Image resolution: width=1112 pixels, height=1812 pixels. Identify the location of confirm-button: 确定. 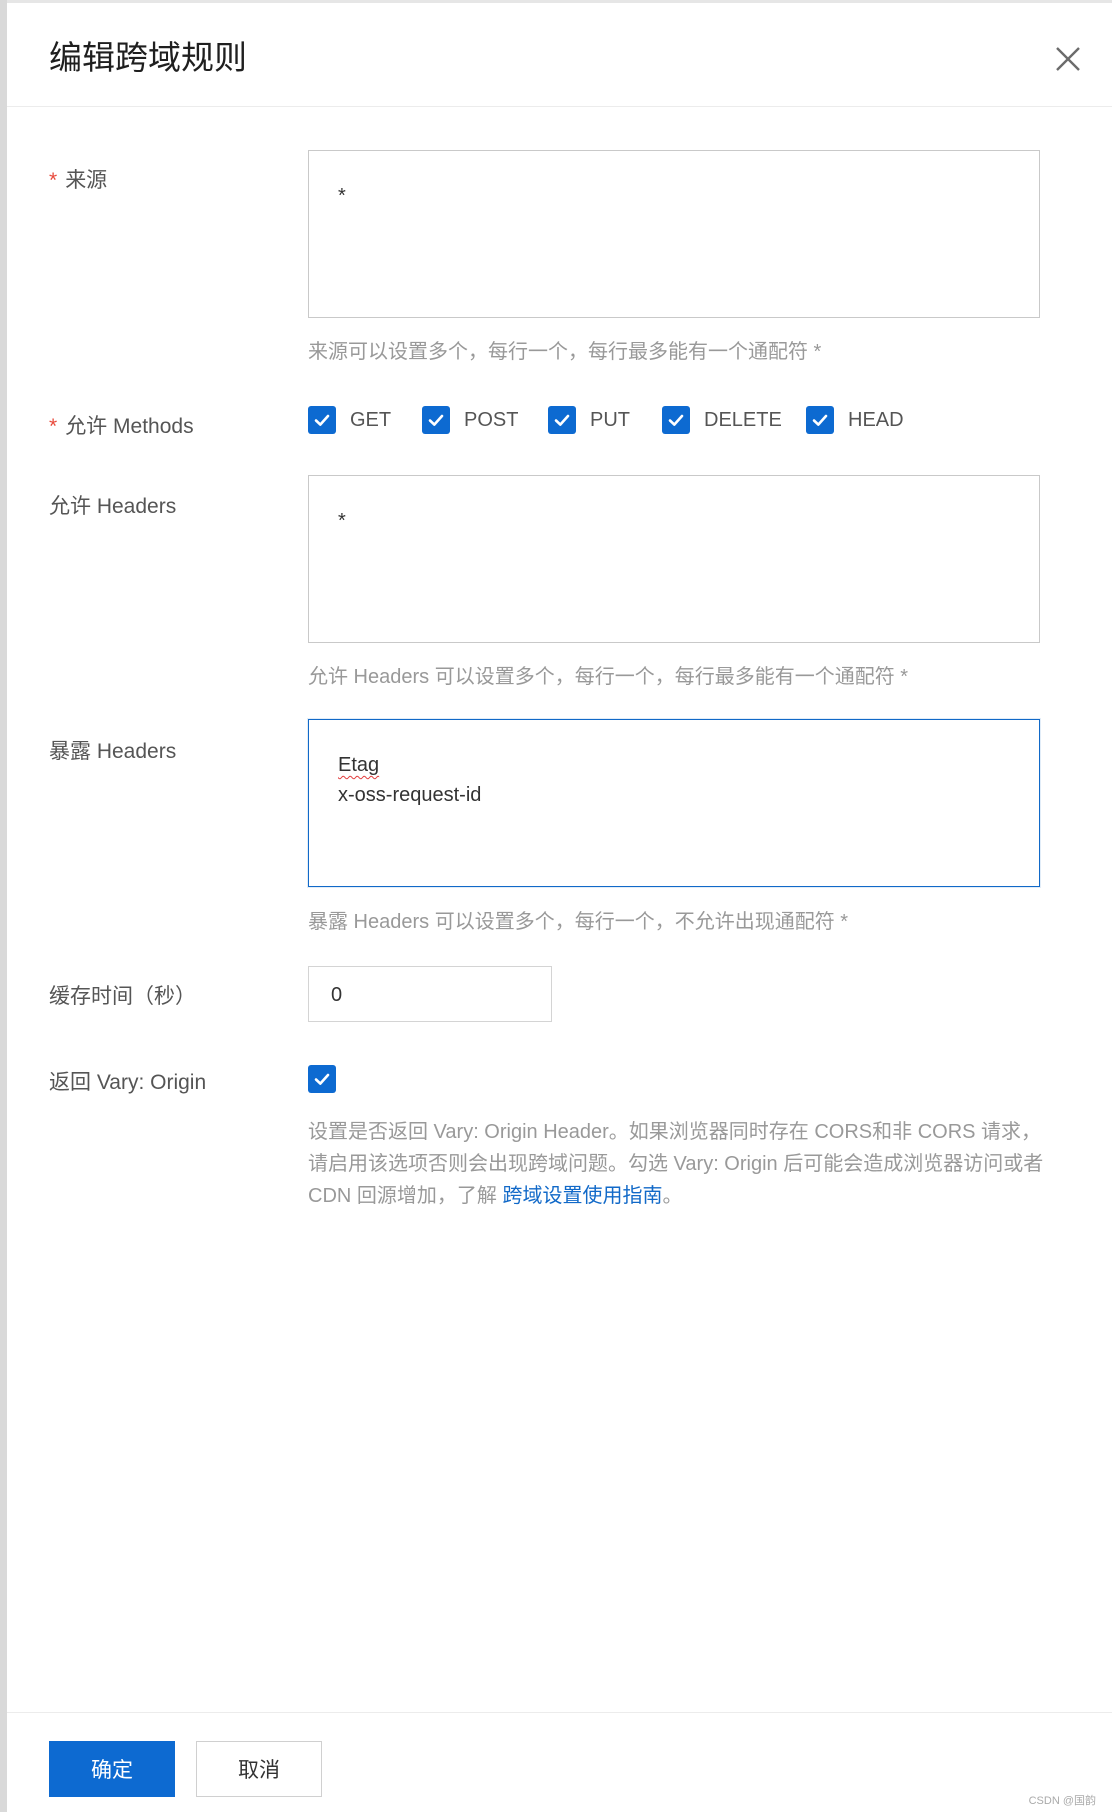
(112, 1769).